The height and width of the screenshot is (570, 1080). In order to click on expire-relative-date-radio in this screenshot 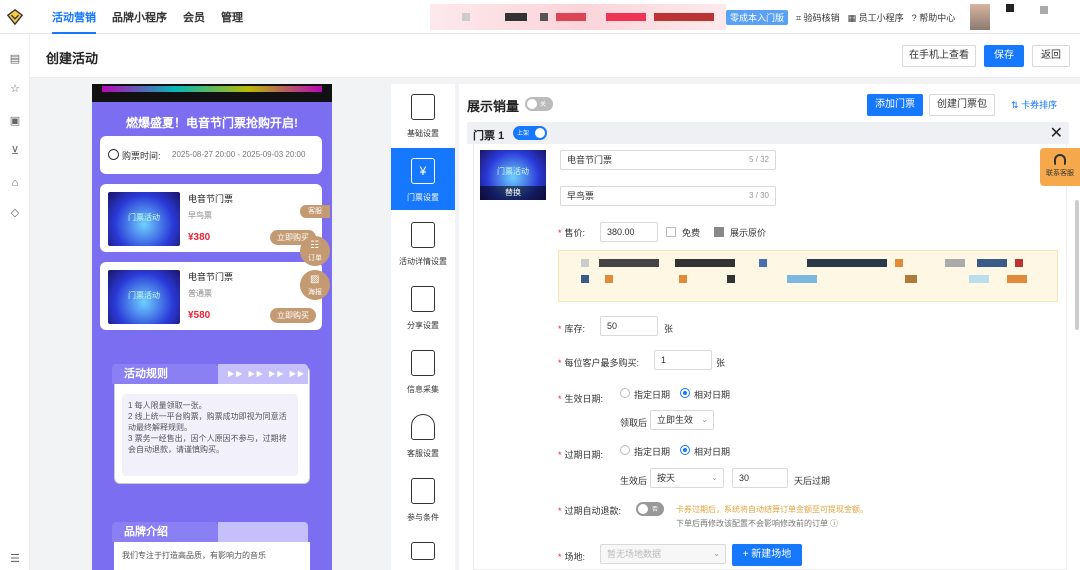, I will do `click(685, 450)`.